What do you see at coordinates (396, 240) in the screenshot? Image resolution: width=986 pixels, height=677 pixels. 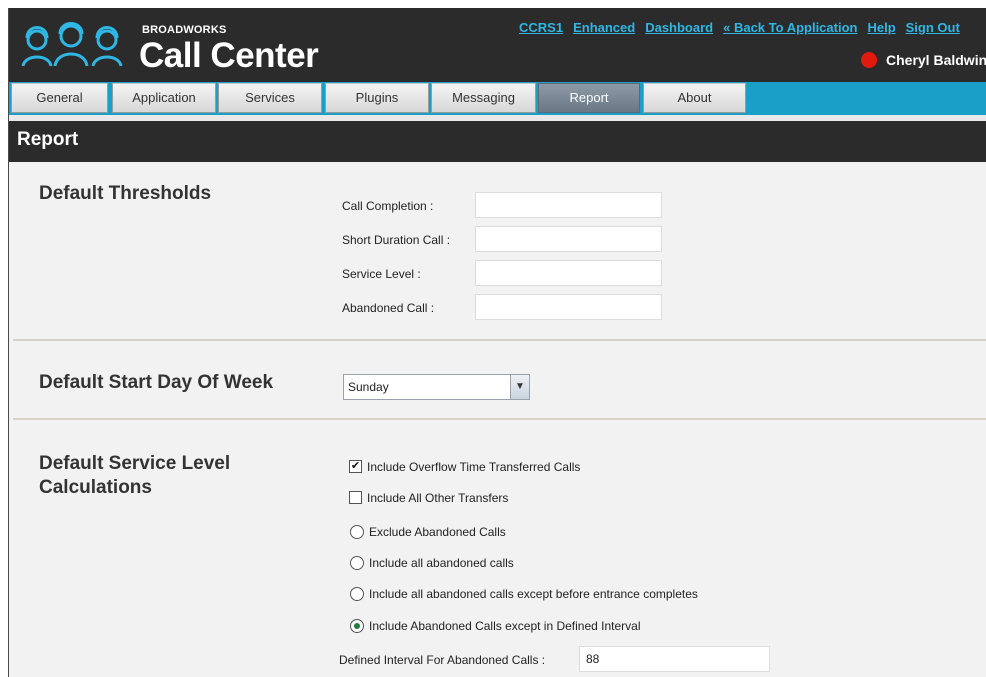 I see `short-duration-call-label: Short Duration Call :` at bounding box center [396, 240].